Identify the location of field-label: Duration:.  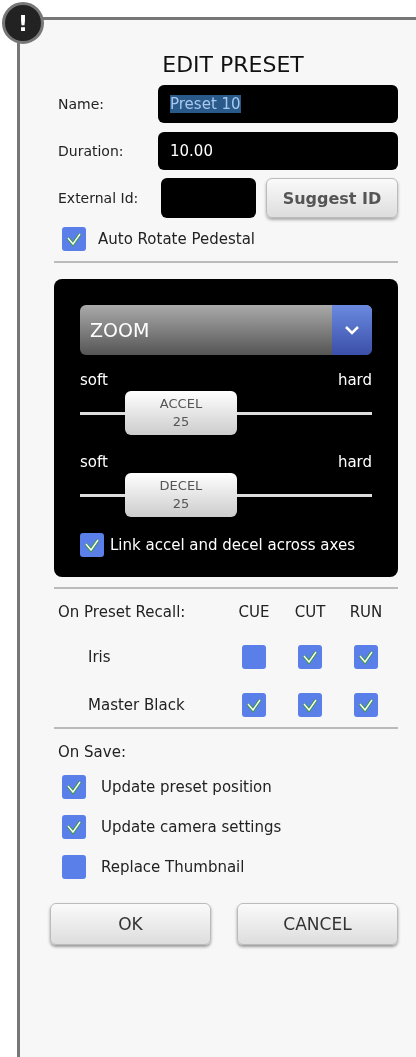
(91, 151).